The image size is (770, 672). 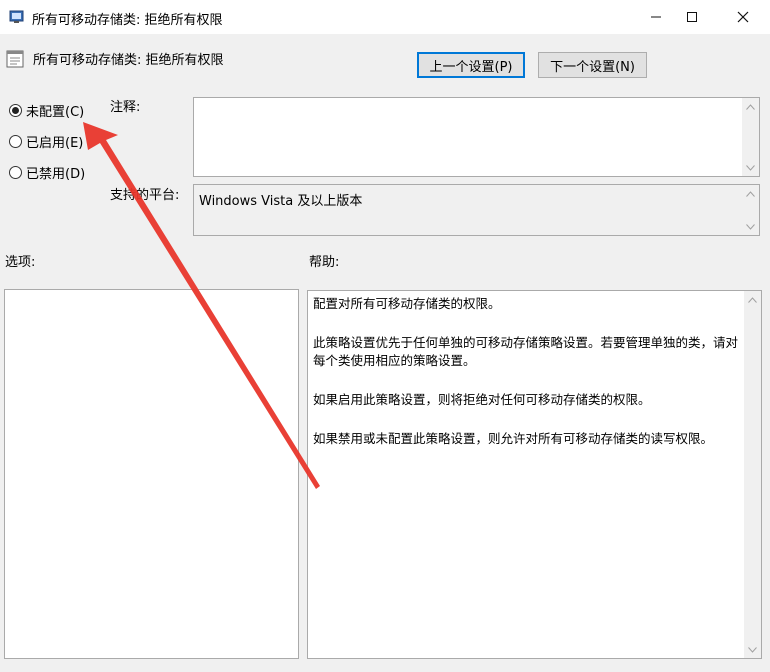 What do you see at coordinates (324, 262) in the screenshot?
I see `help-label: 帮助:` at bounding box center [324, 262].